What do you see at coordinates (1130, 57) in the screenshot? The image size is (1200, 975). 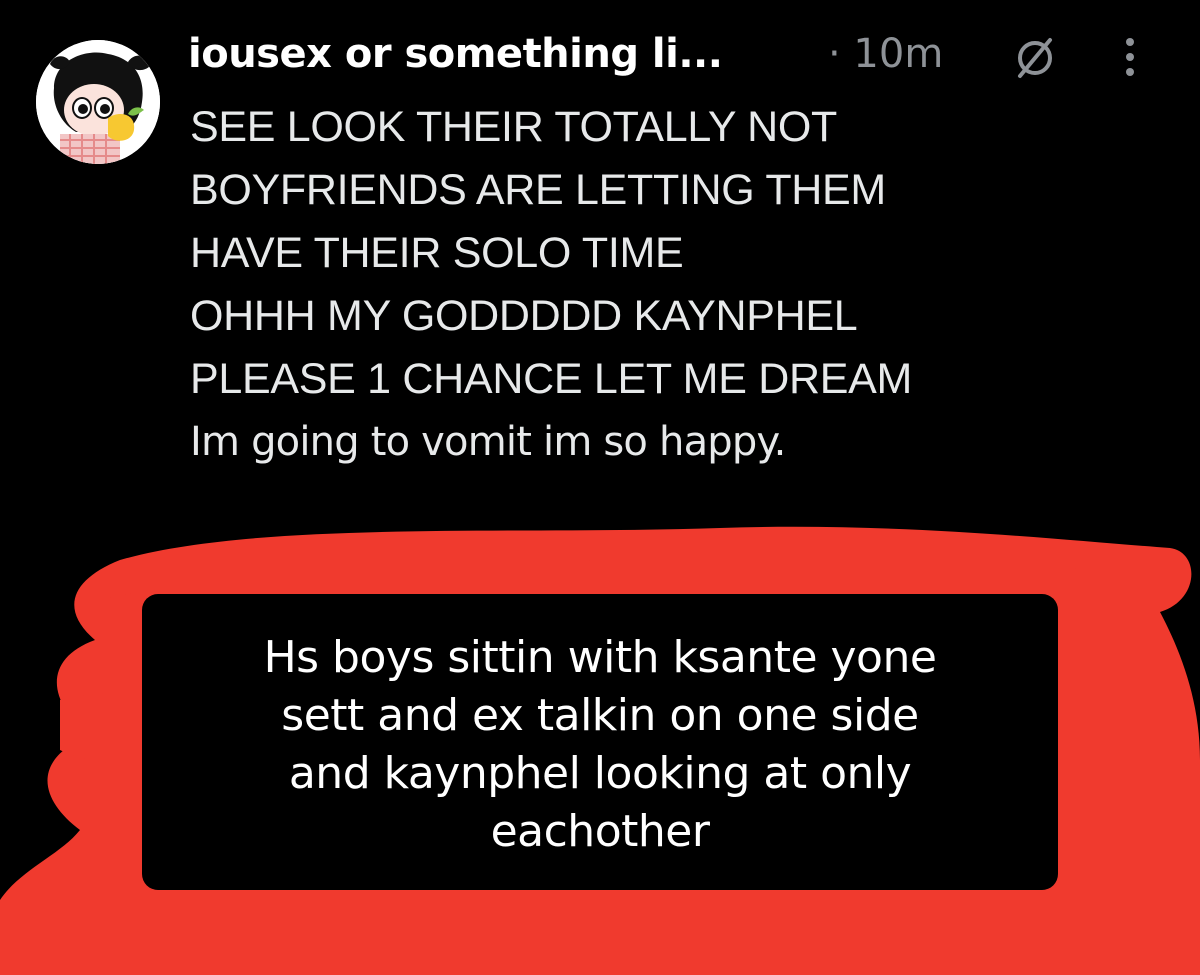 I see `more-vertical-icon` at bounding box center [1130, 57].